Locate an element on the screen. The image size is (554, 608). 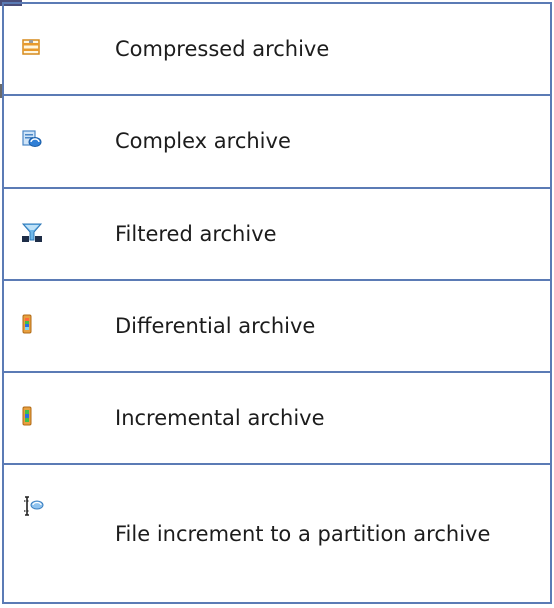
archive-type-label: Incremental archive is located at coordinates (333, 418).